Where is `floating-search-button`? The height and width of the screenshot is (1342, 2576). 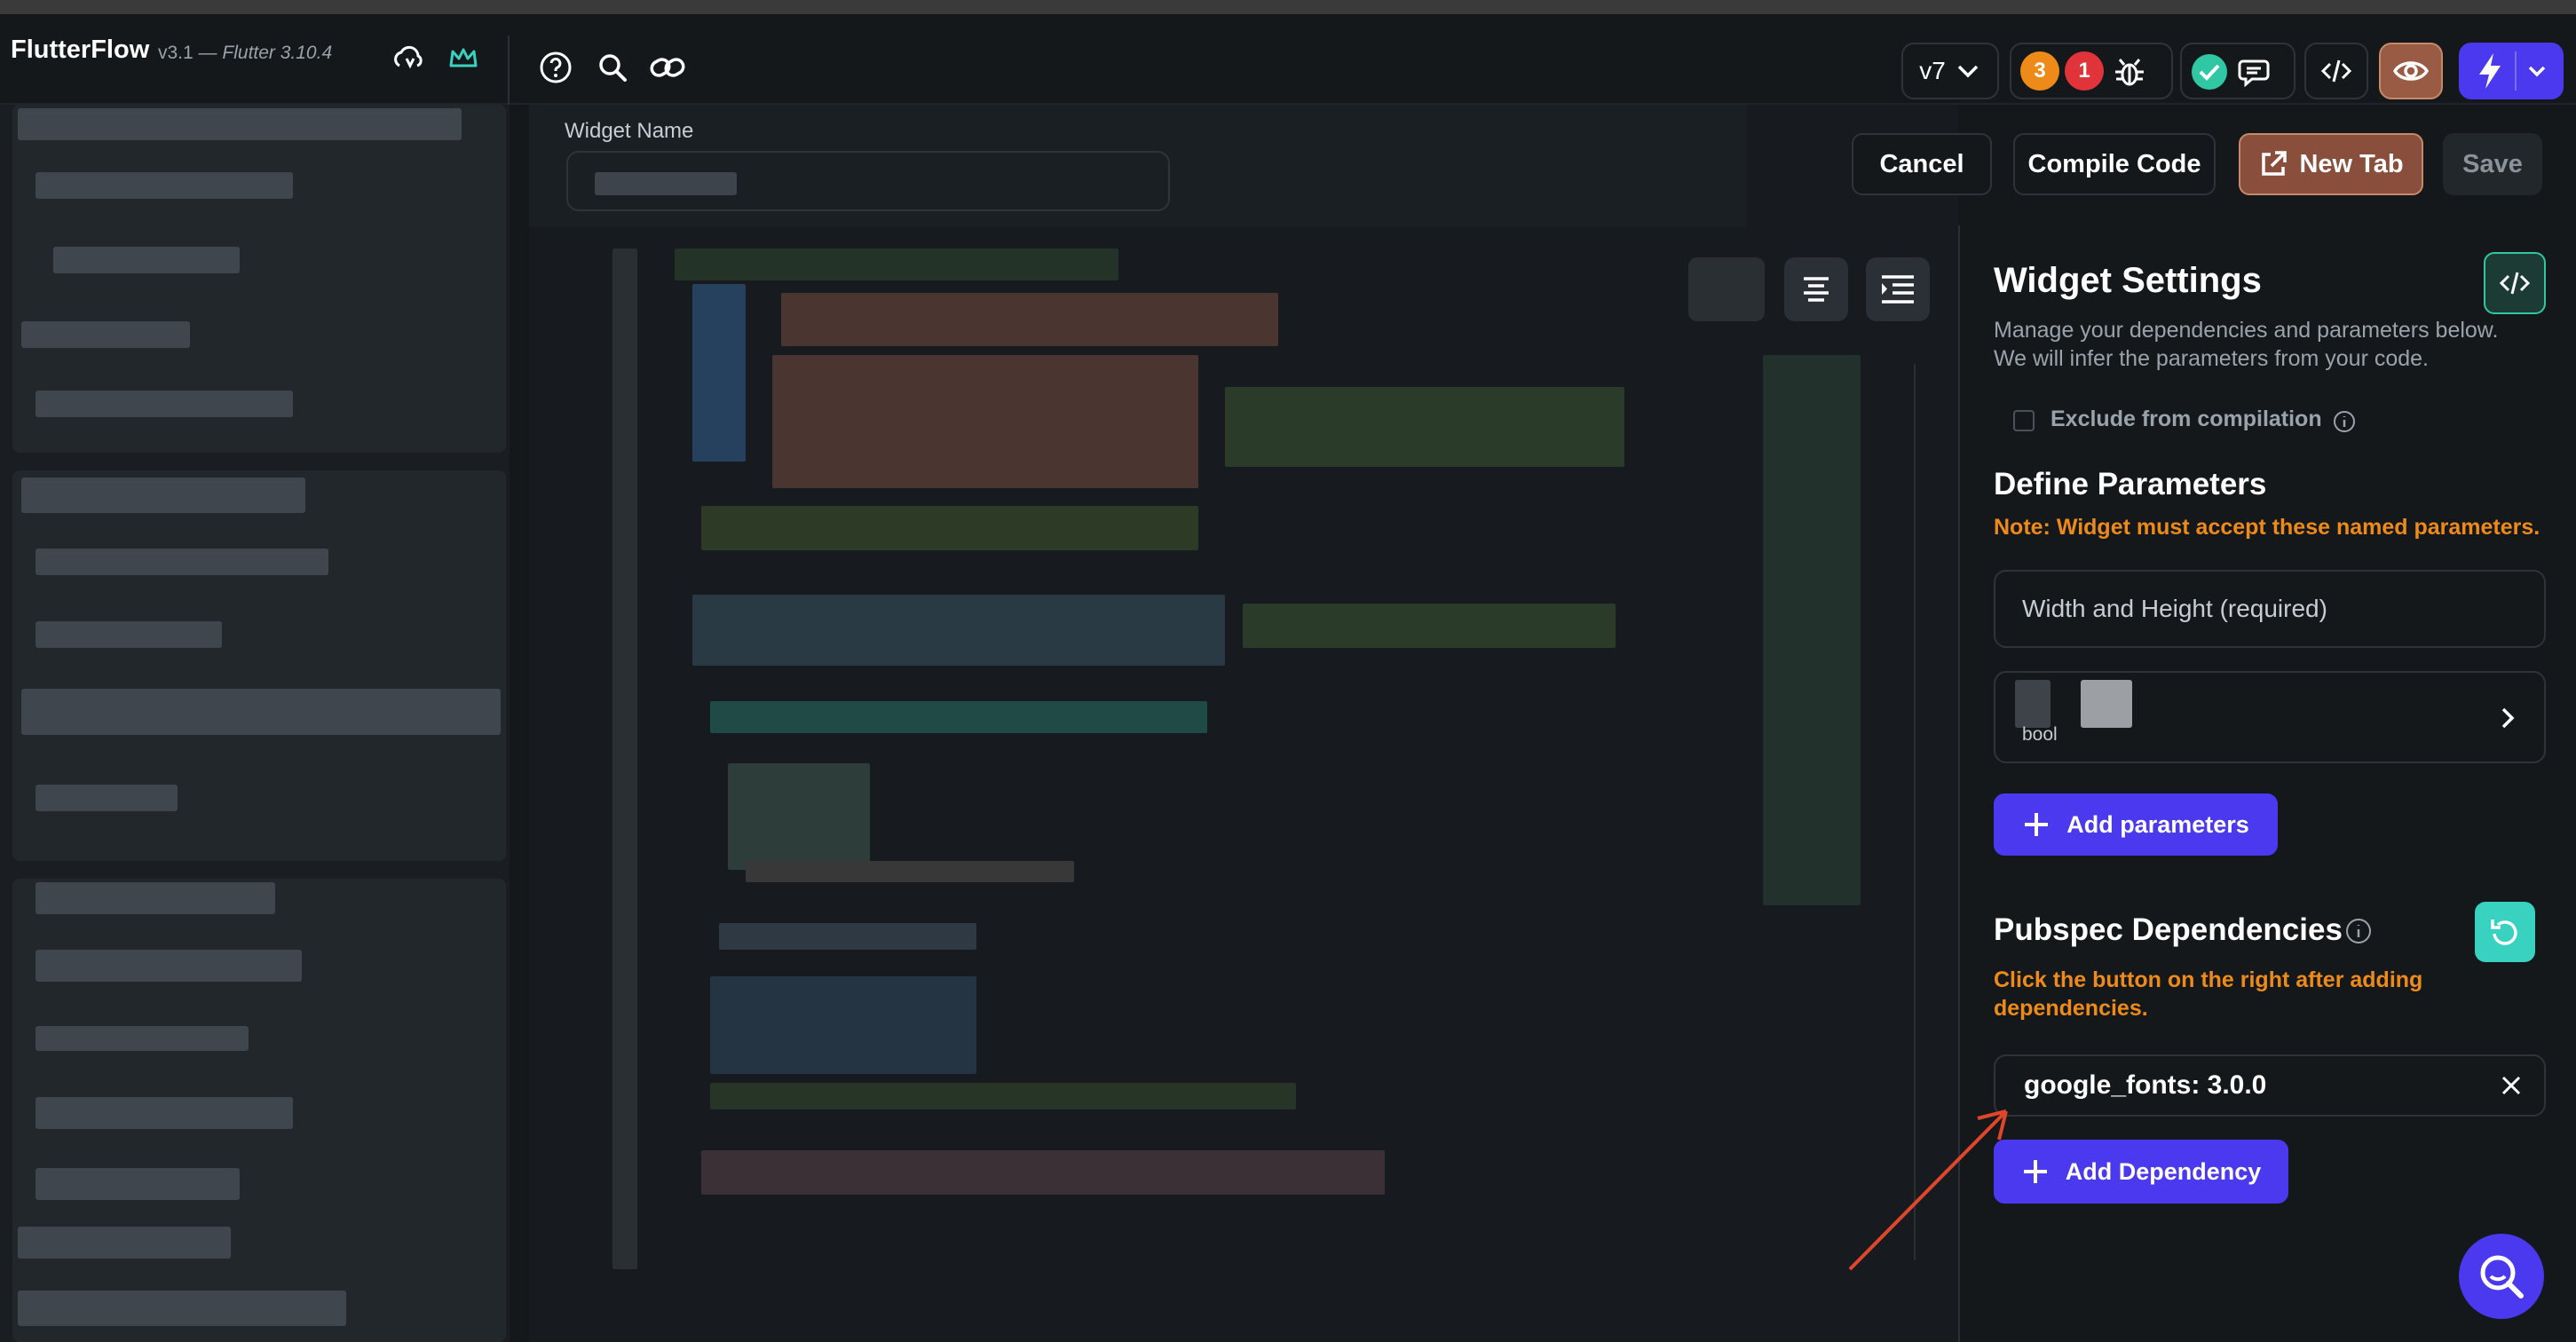 floating-search-button is located at coordinates (2501, 1276).